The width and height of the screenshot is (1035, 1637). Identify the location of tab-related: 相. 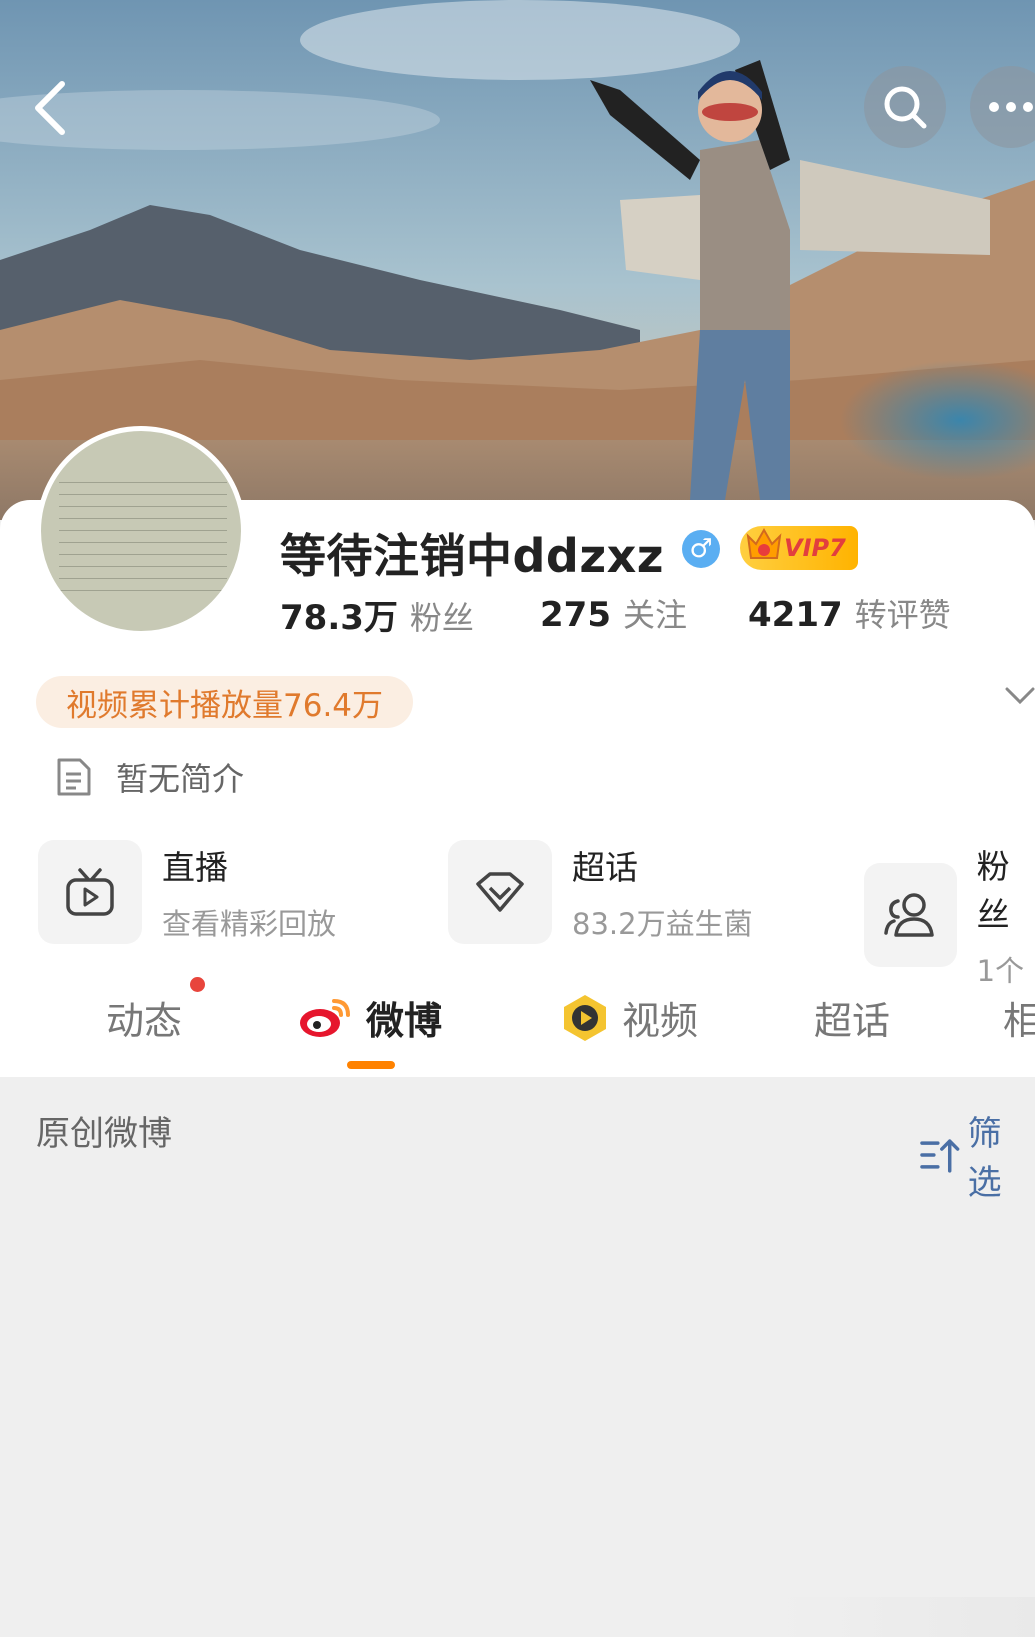
(1019, 1017).